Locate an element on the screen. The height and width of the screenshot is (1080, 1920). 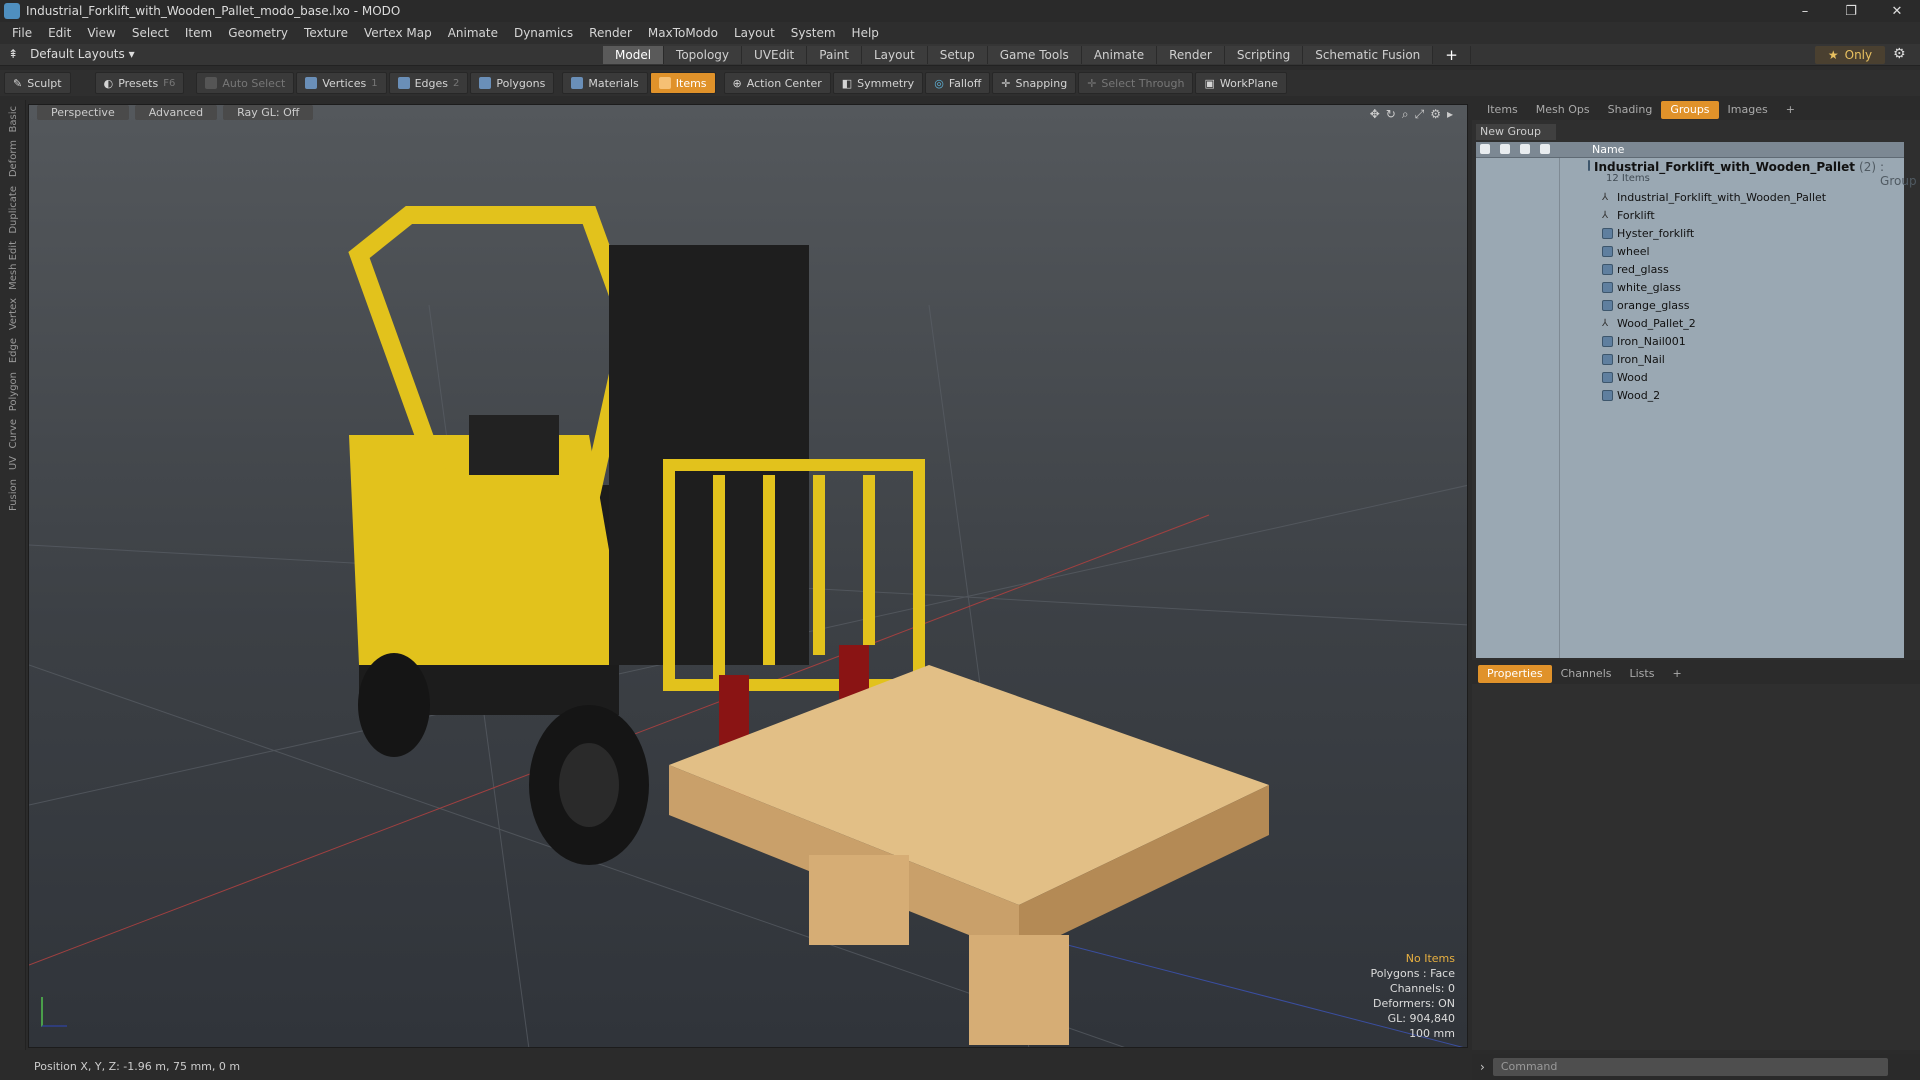
tab-game-tools: Game Tools is located at coordinates (1034, 55).